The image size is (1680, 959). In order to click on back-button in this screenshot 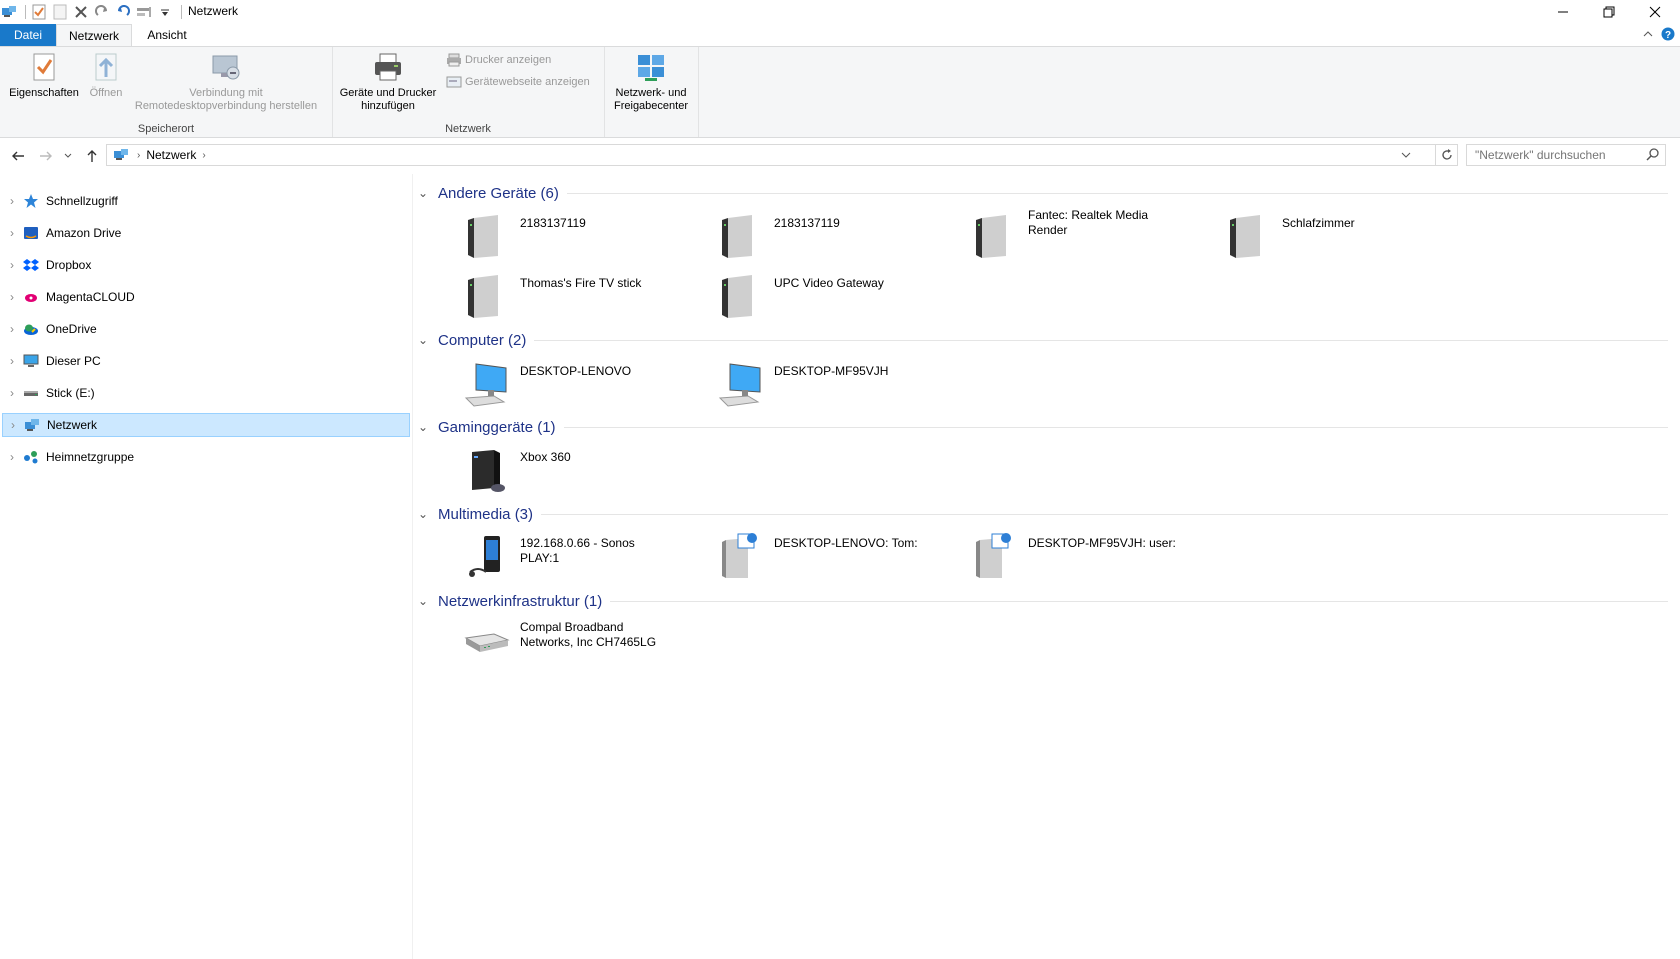, I will do `click(18, 156)`.